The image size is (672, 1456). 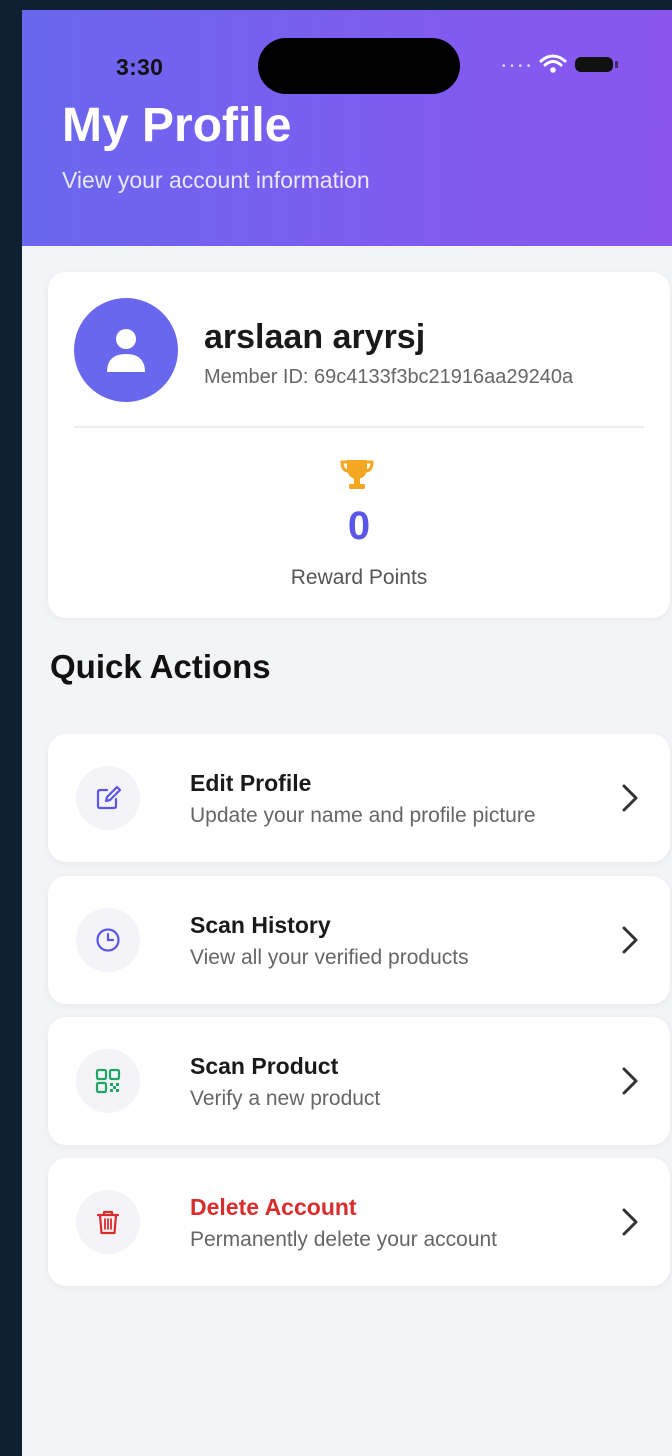 What do you see at coordinates (251, 783) in the screenshot?
I see `action-title: Edit Profile` at bounding box center [251, 783].